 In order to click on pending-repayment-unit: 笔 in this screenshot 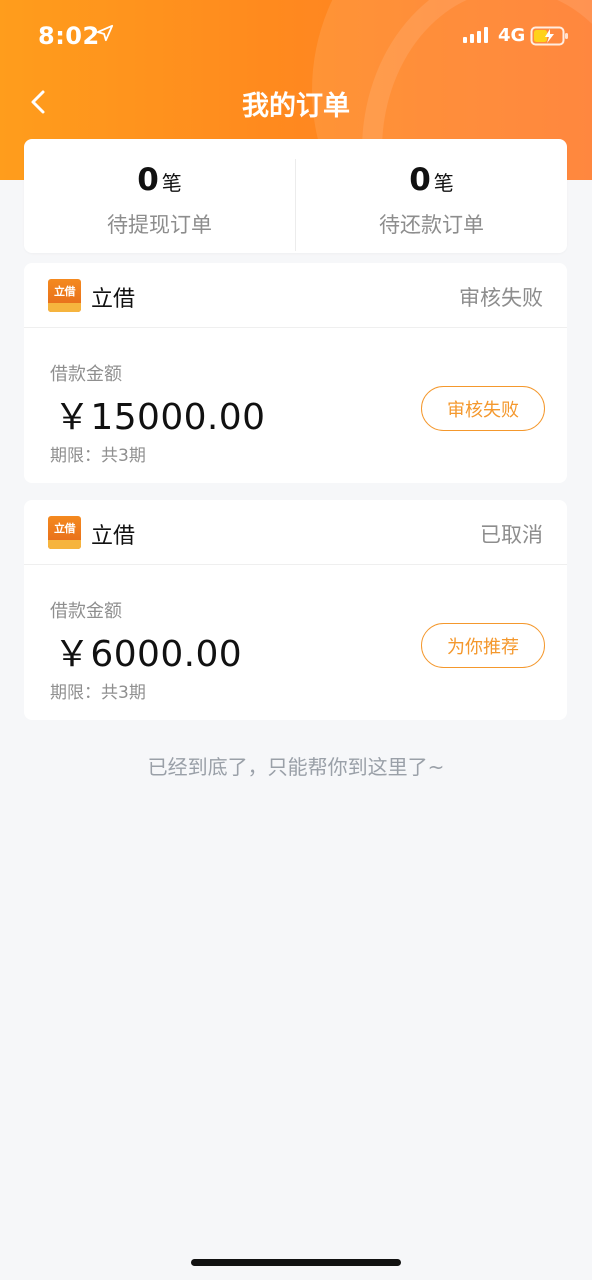, I will do `click(443, 183)`.